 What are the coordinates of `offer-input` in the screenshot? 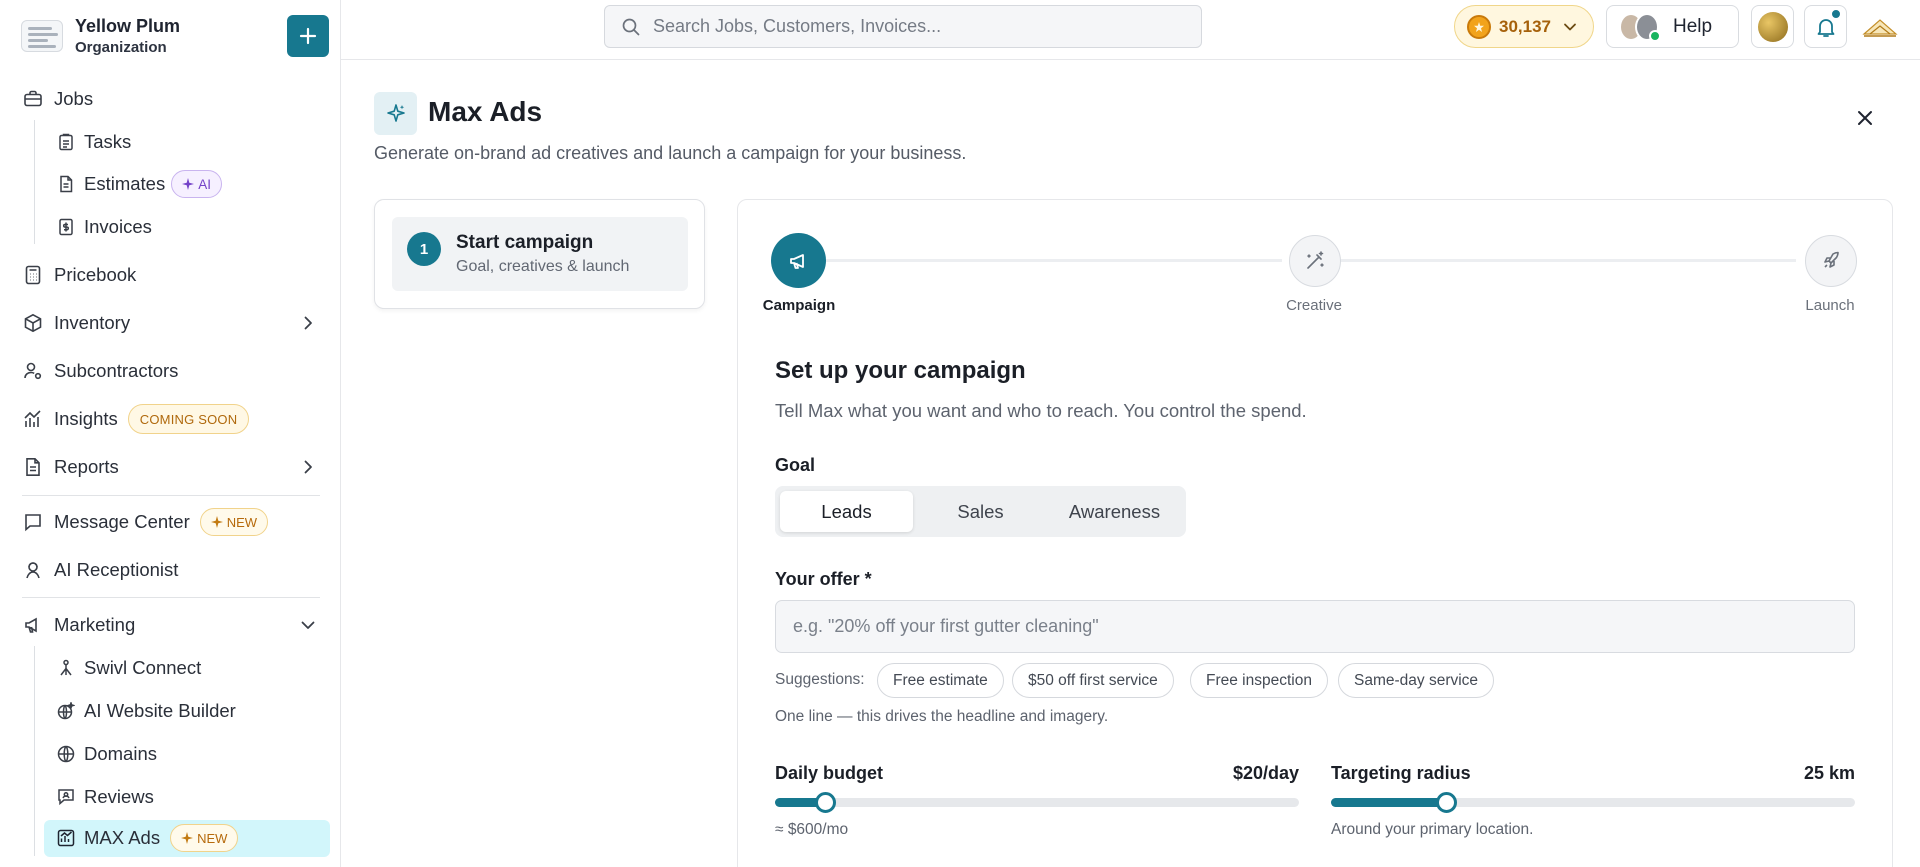 It's located at (1315, 626).